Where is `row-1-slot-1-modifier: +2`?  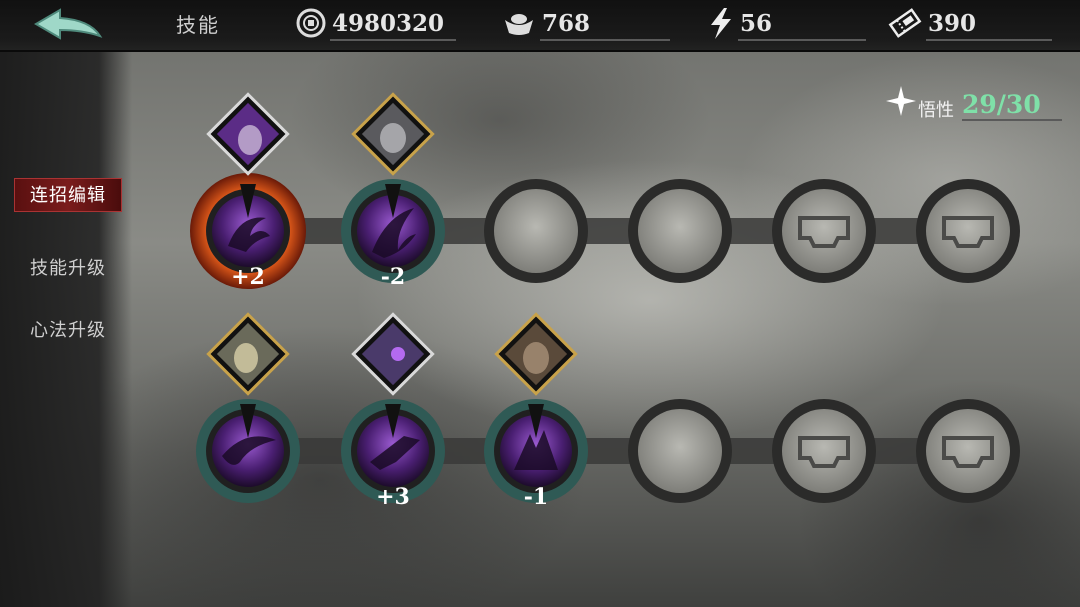
row-1-slot-1-modifier: +2 is located at coordinates (248, 277).